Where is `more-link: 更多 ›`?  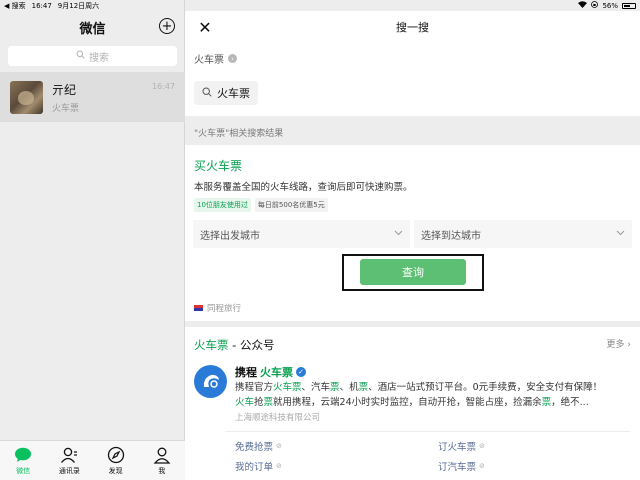
more-link: 更多 › is located at coordinates (619, 343).